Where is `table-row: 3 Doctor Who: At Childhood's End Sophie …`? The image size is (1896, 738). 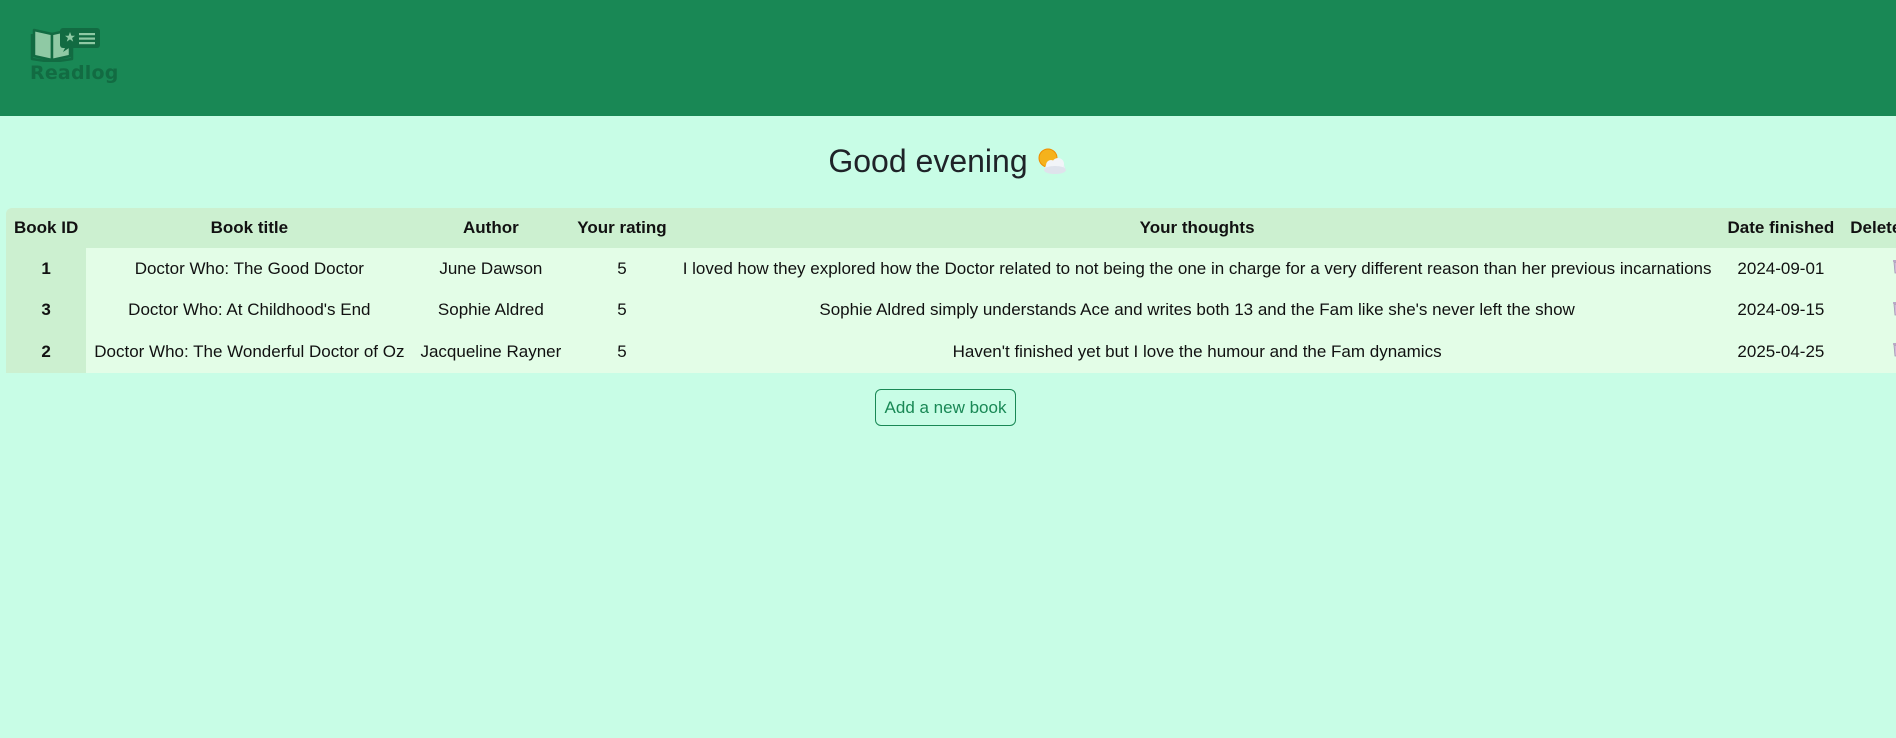
table-row: 3 Doctor Who: At Childhood's End Sophie … is located at coordinates (951, 310).